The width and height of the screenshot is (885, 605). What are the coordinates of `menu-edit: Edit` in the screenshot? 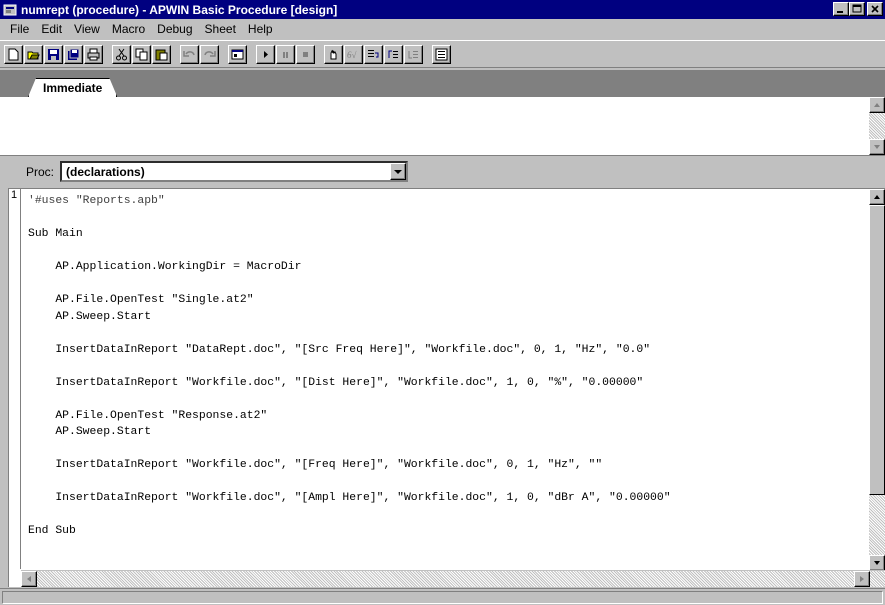 It's located at (51, 29).